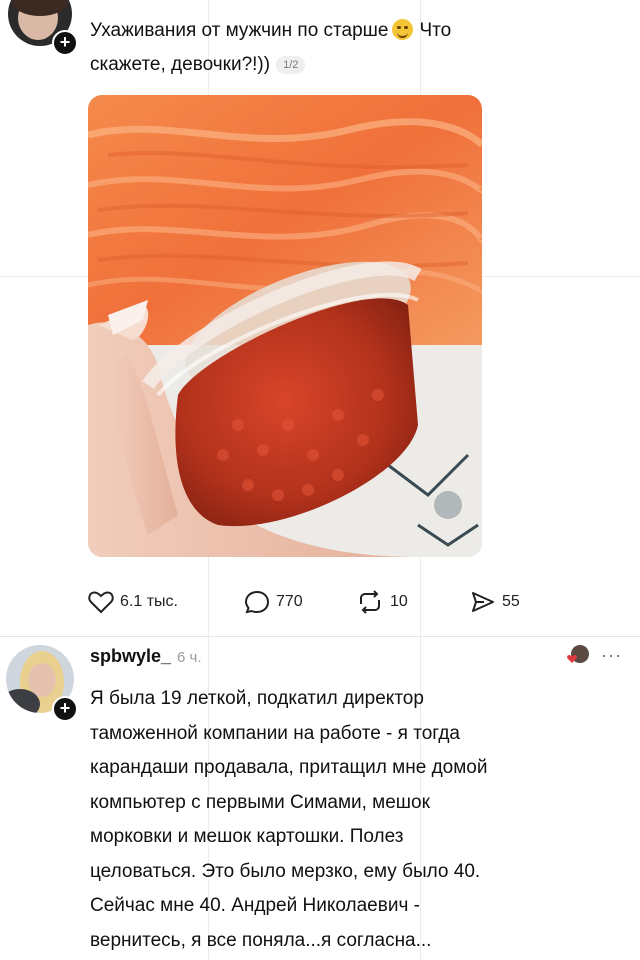 The width and height of the screenshot is (640, 960). Describe the element at coordinates (370, 602) in the screenshot. I see `repost-icon` at that location.